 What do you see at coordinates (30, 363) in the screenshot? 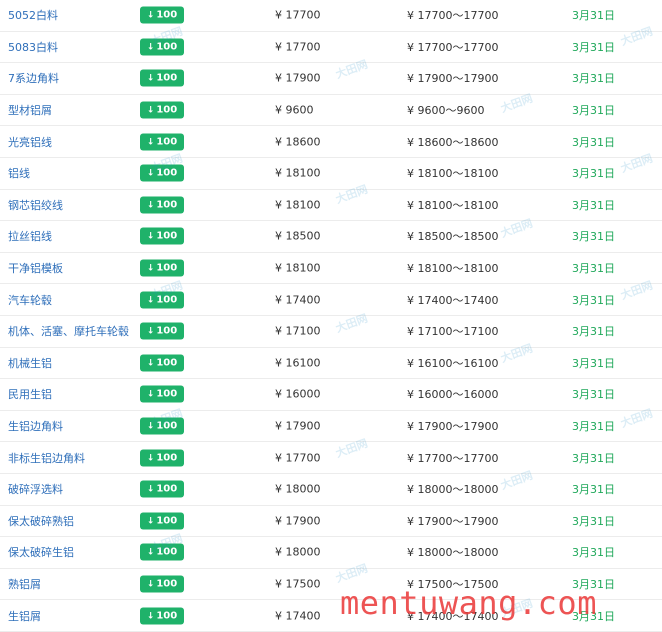
I see `material-name-link: 机械生铝` at bounding box center [30, 363].